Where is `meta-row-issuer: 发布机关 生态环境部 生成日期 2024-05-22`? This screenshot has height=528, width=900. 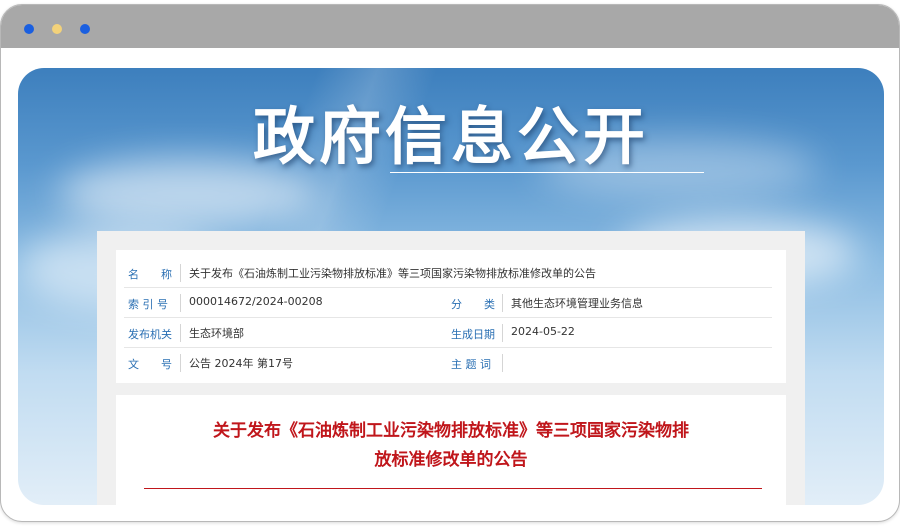 meta-row-issuer: 发布机关 生态环境部 生成日期 2024-05-22 is located at coordinates (451, 333).